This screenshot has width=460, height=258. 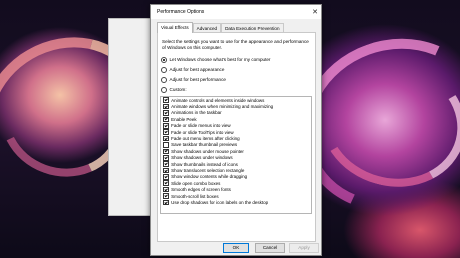 I want to click on option-label: Smooth-scroll list boxes, so click(x=195, y=196).